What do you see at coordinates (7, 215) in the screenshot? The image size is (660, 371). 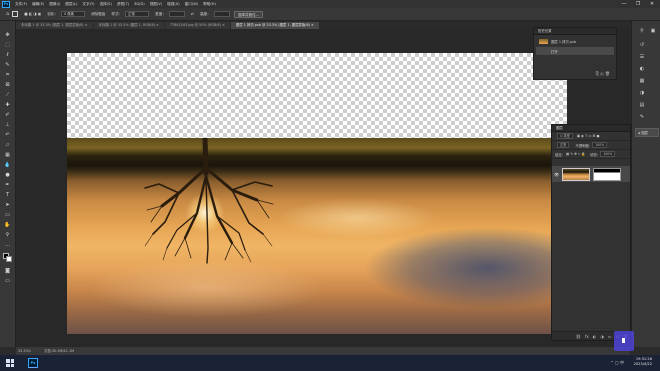 I see `shape-tool-icon: ▭` at bounding box center [7, 215].